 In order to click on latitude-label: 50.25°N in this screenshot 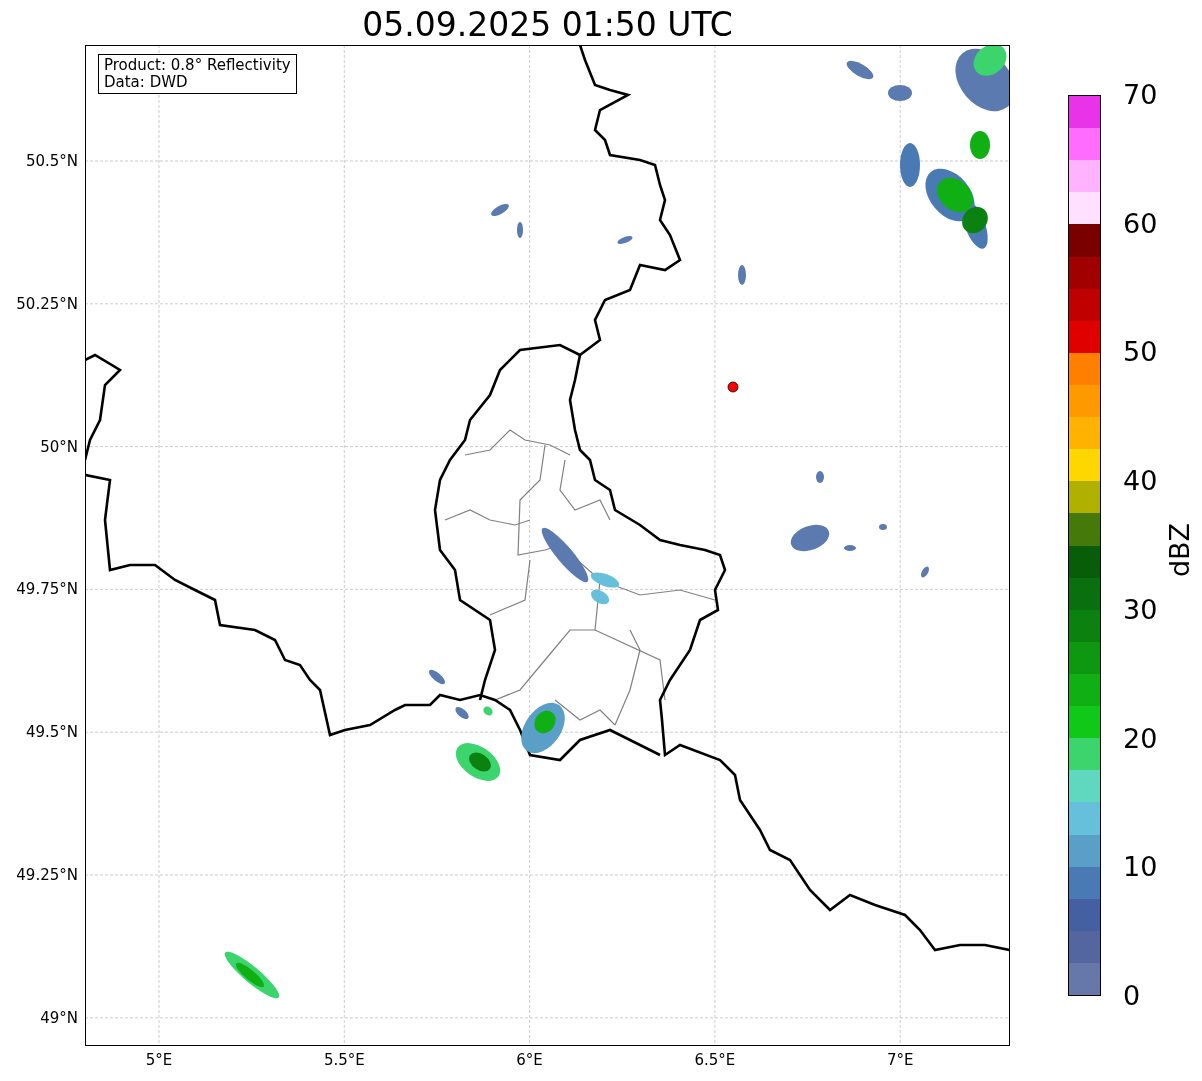, I will do `click(47, 303)`.